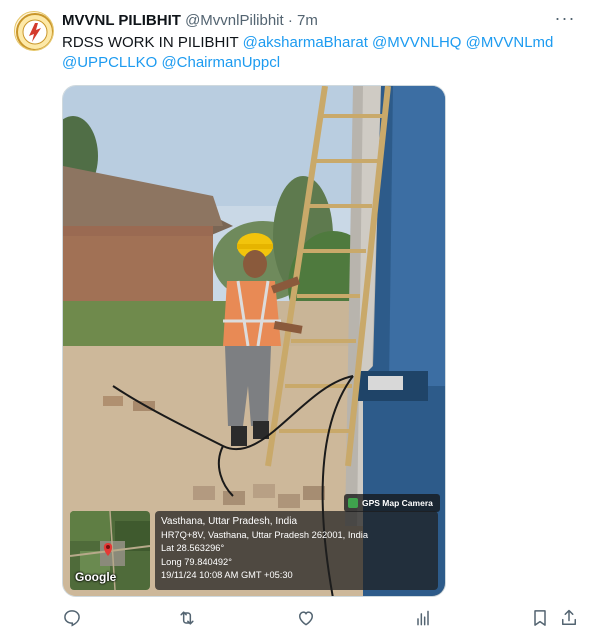 This screenshot has height=644, width=591. What do you see at coordinates (229, 521) in the screenshot?
I see `geo-place: Vasthana, Uttar Pradesh, India` at bounding box center [229, 521].